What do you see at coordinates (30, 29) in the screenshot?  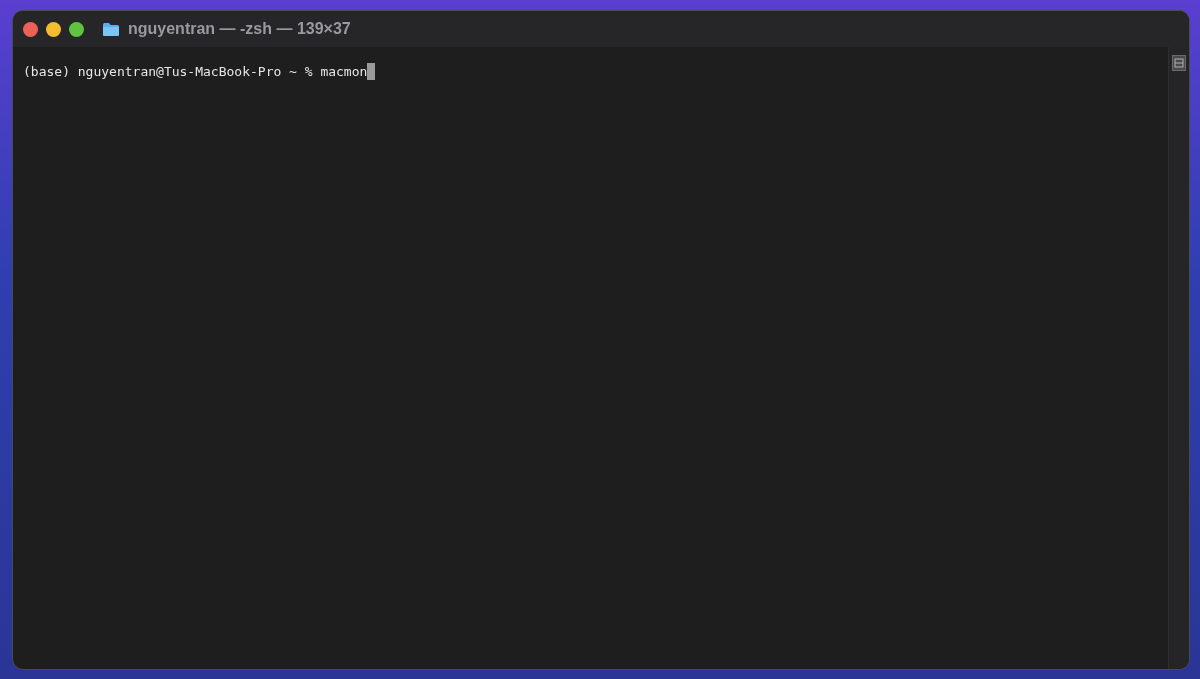 I see `close-button` at bounding box center [30, 29].